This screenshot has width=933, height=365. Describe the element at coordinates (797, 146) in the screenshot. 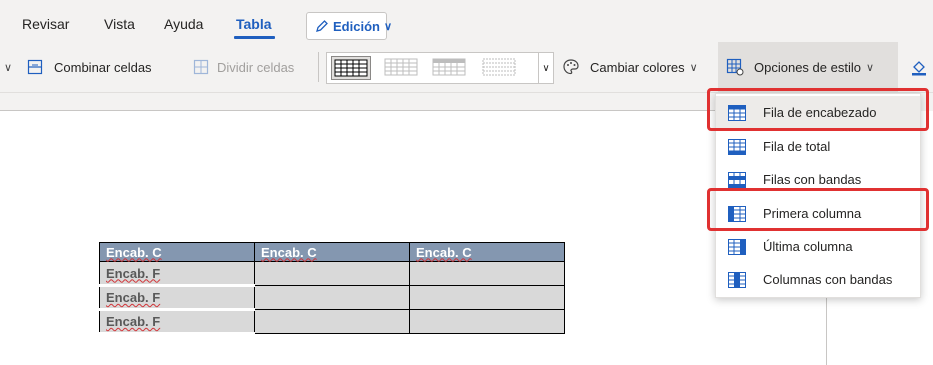

I see `menu-item-label: Fila de total` at that location.